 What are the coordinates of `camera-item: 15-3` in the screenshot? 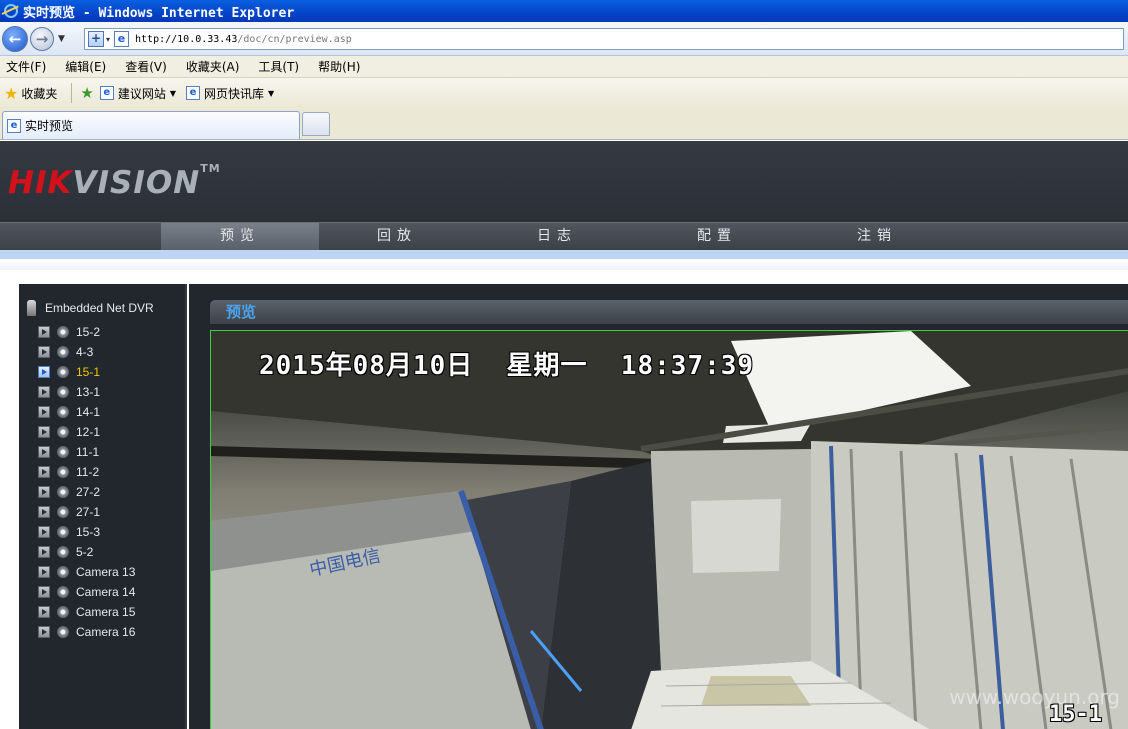 It's located at (86, 532).